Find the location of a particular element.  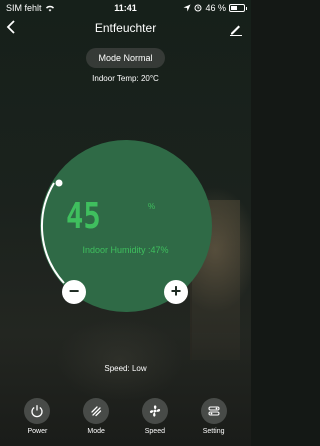

mode-icon is located at coordinates (96, 411).